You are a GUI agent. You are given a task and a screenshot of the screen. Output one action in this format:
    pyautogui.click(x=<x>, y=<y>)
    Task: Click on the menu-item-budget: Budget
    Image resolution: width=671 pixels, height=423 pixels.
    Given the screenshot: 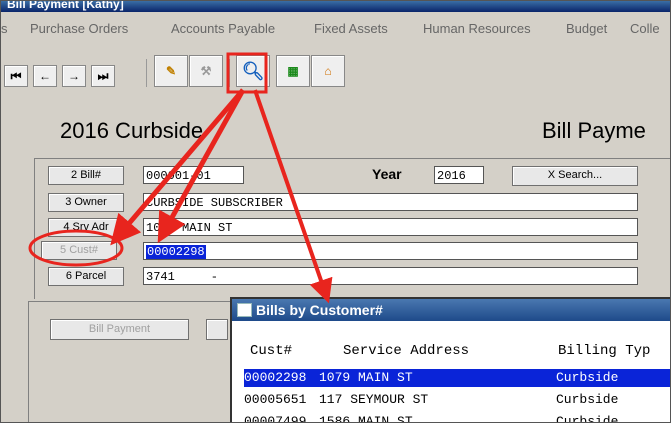 What is the action you would take?
    pyautogui.click(x=586, y=28)
    